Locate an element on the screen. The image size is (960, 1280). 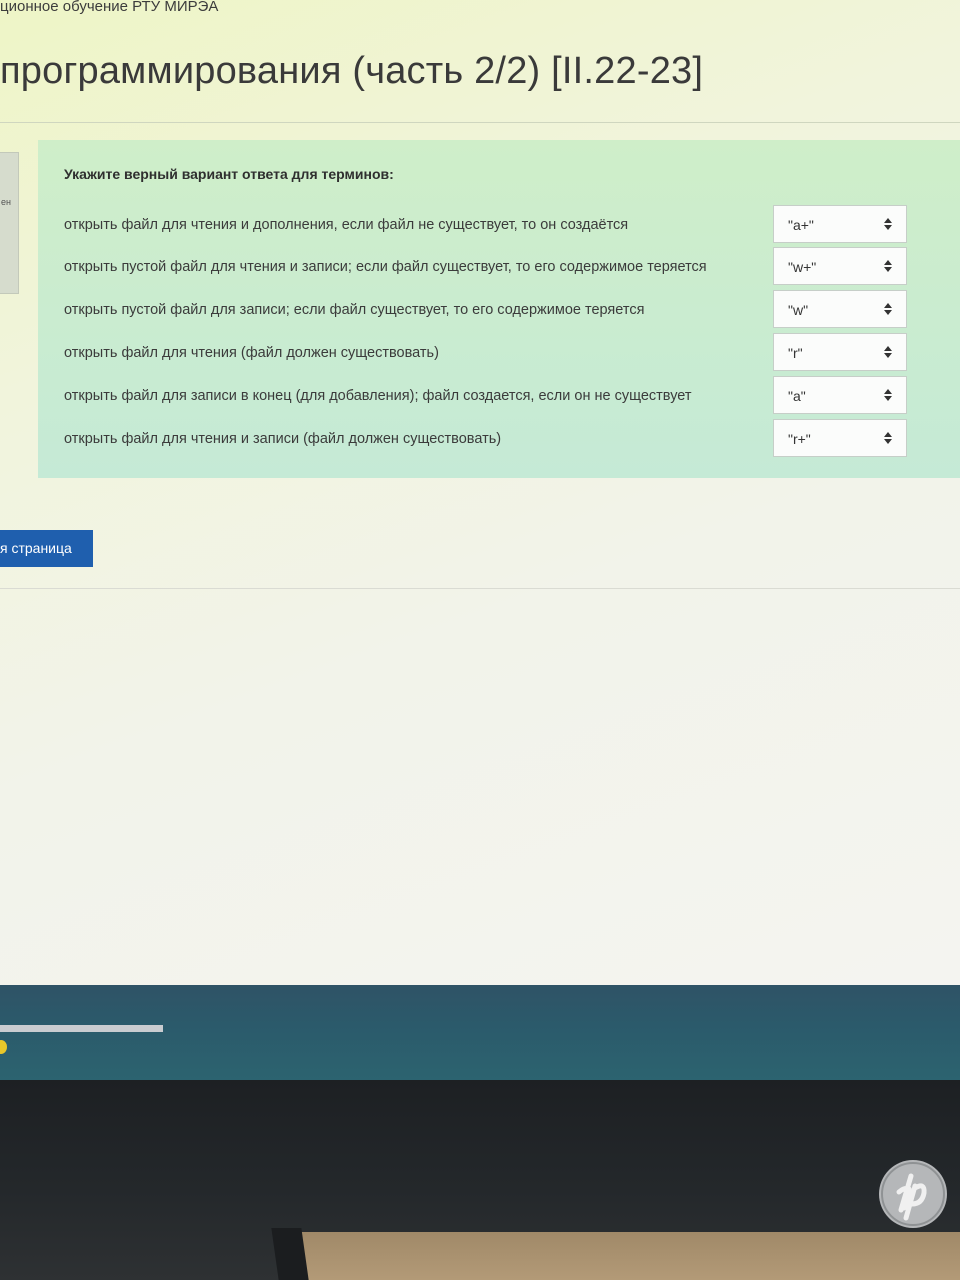
site-name: ционное обучение РТУ МИРЭА is located at coordinates (109, 7).